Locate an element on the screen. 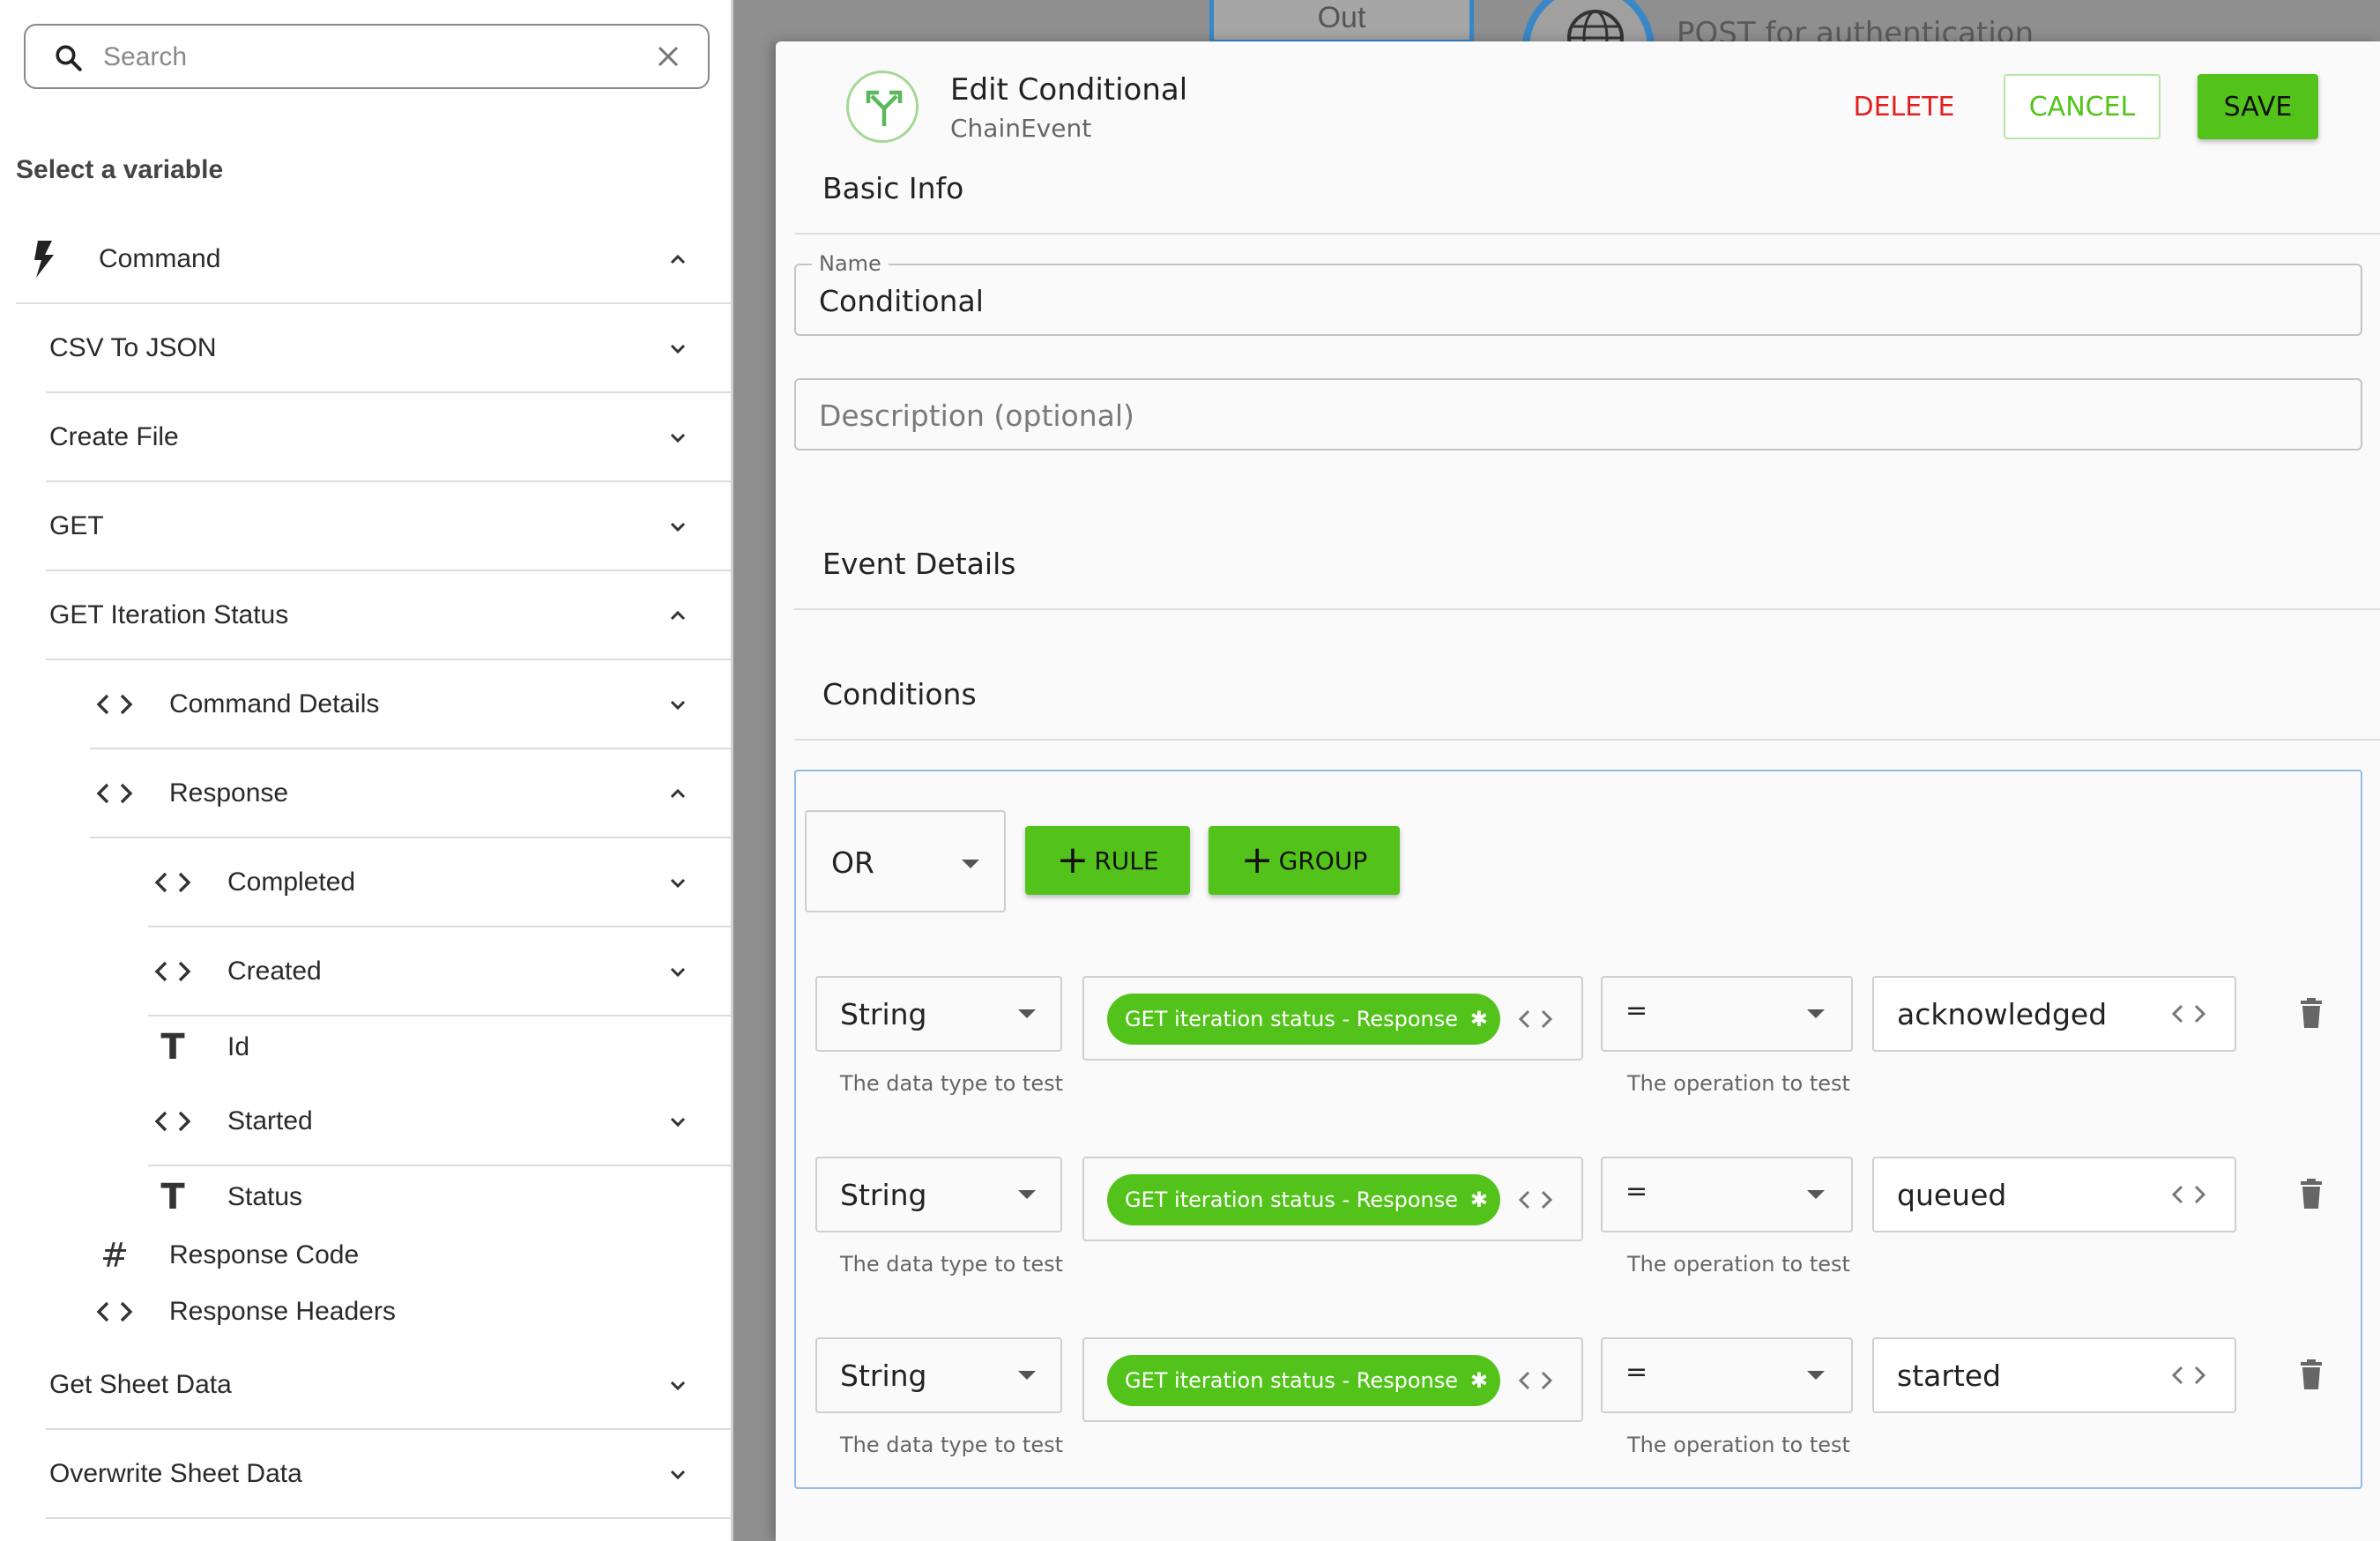 The width and height of the screenshot is (2380, 1541). sidebar-item-response: Response is located at coordinates (410, 793).